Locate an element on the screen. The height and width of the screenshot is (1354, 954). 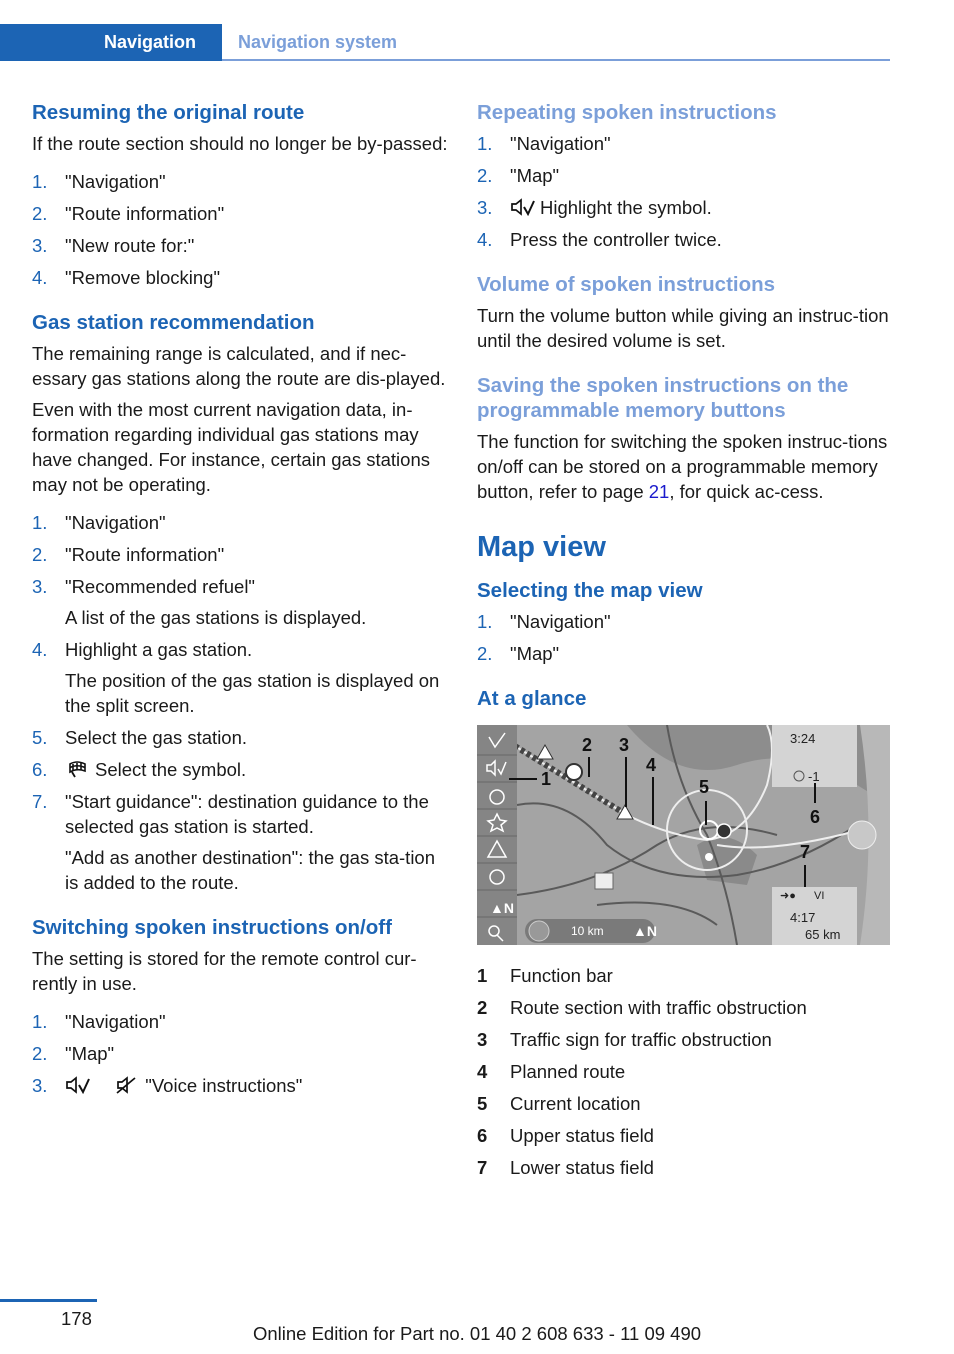
destination-flag-icon is located at coordinates (77, 769).